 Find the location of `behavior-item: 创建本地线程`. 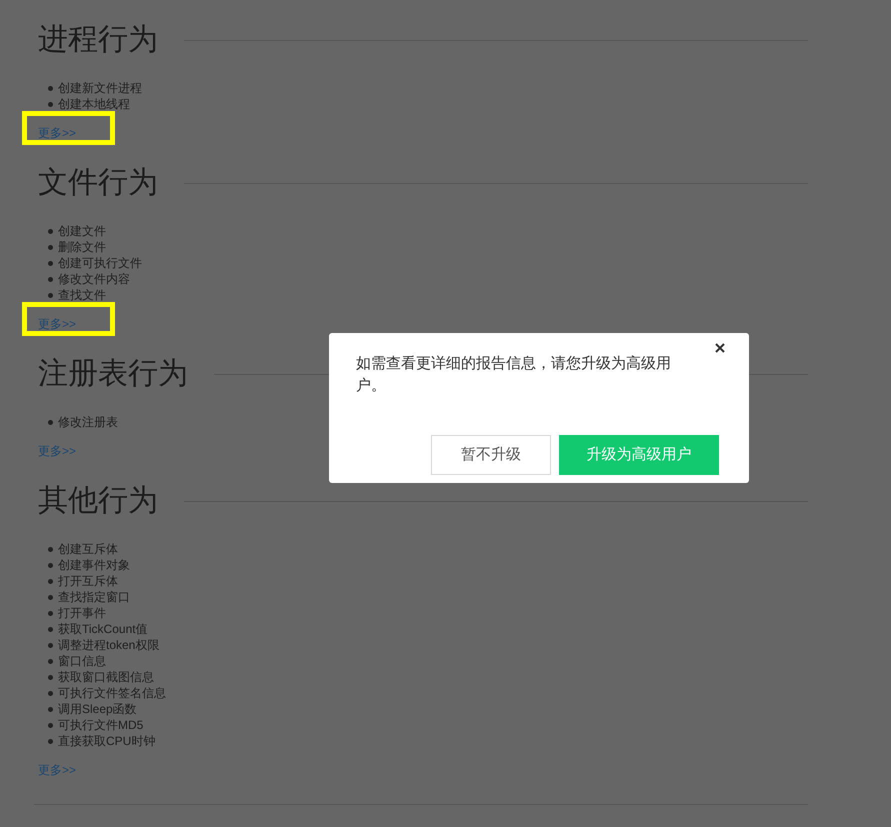

behavior-item: 创建本地线程 is located at coordinates (94, 104).